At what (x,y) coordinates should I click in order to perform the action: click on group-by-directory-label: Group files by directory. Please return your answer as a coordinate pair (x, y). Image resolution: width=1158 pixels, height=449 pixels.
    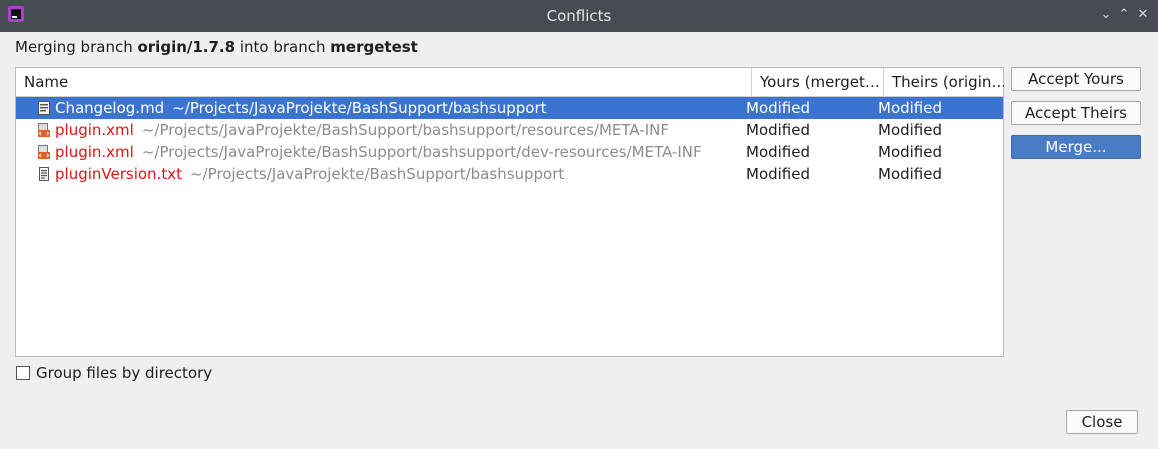
    Looking at the image, I should click on (124, 373).